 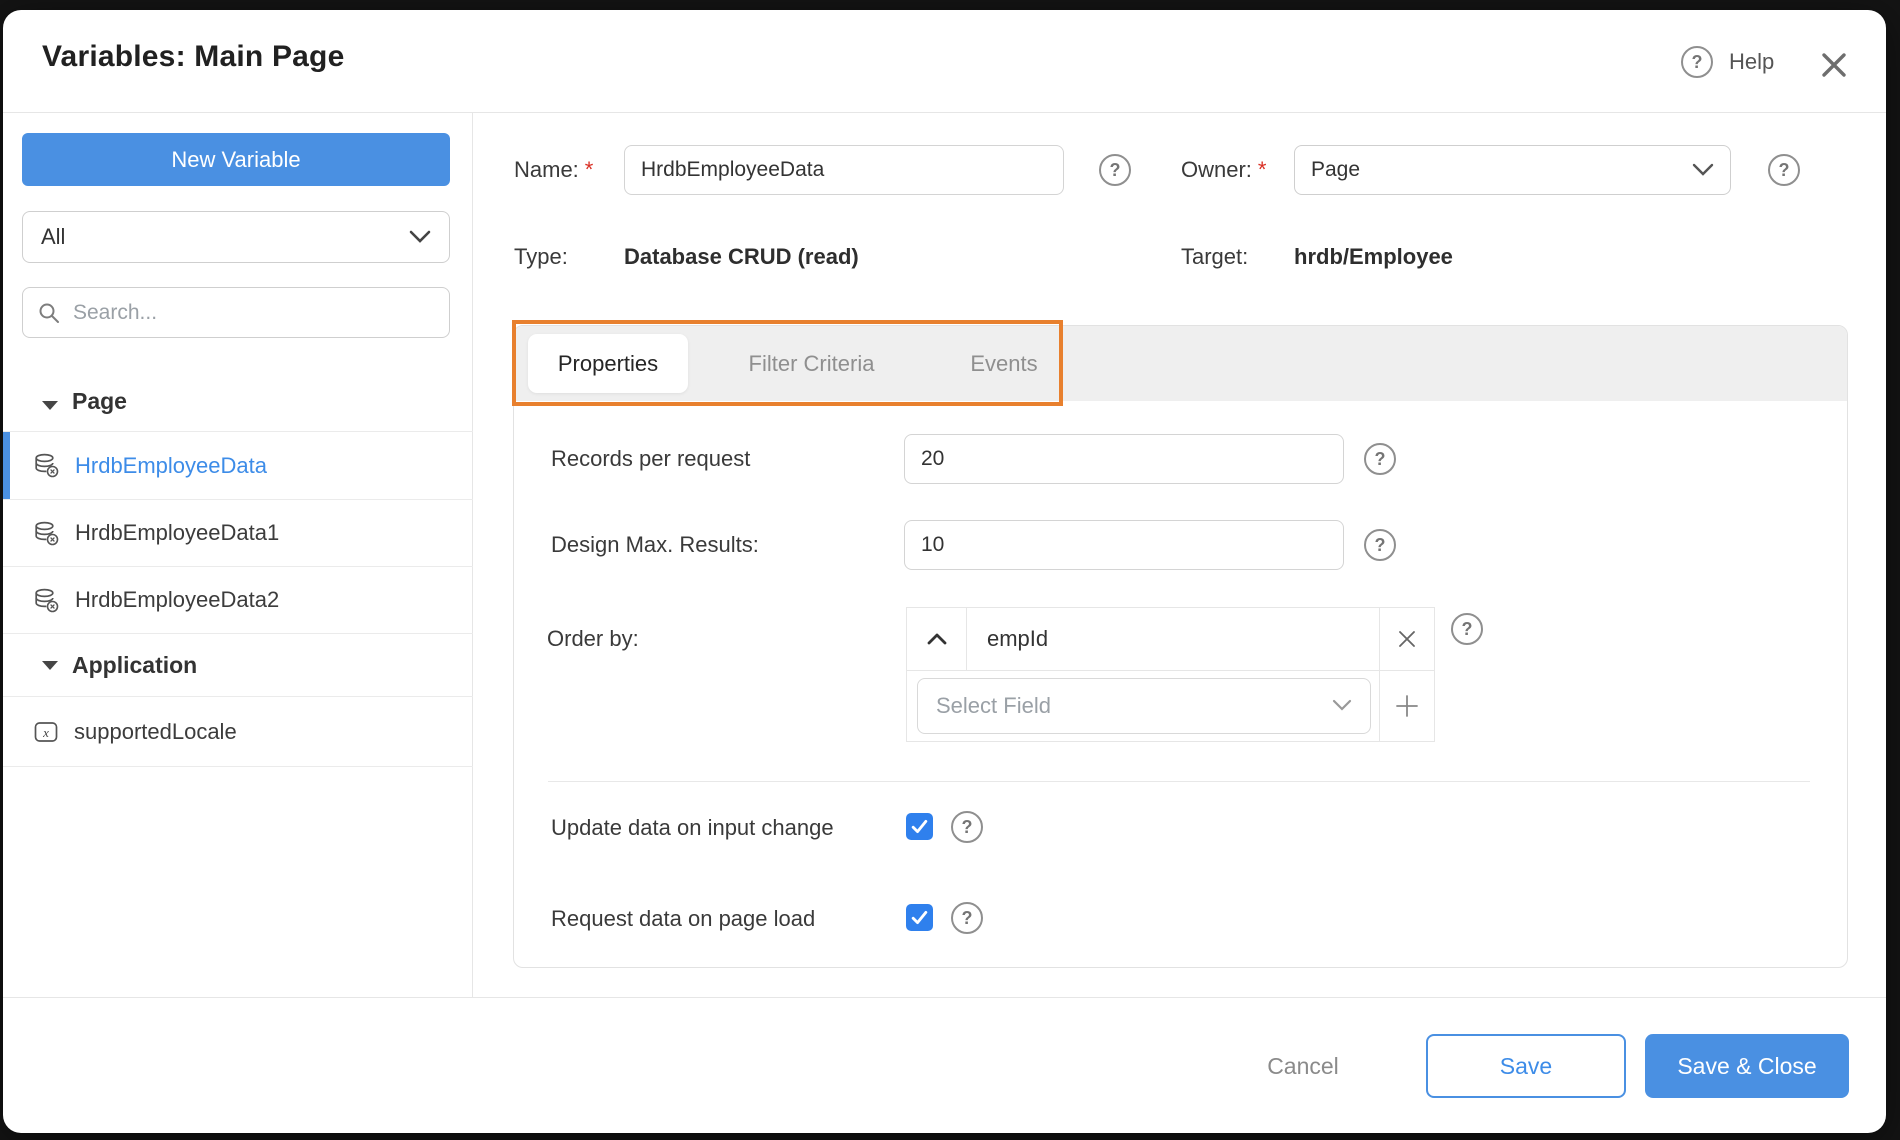 What do you see at coordinates (1373, 256) in the screenshot?
I see `target-value: hrdb/Employee` at bounding box center [1373, 256].